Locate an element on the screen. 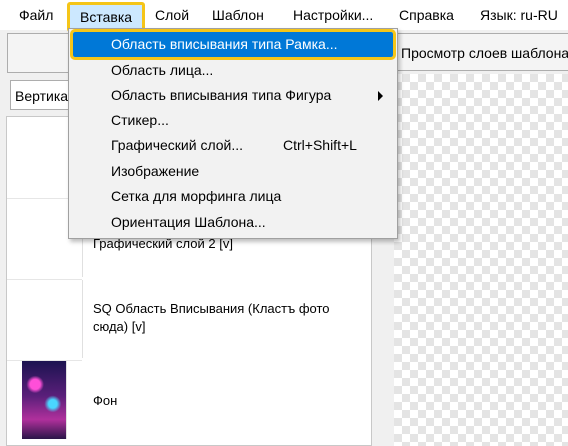 This screenshot has height=446, width=568. menu-file: Файл is located at coordinates (36, 15).